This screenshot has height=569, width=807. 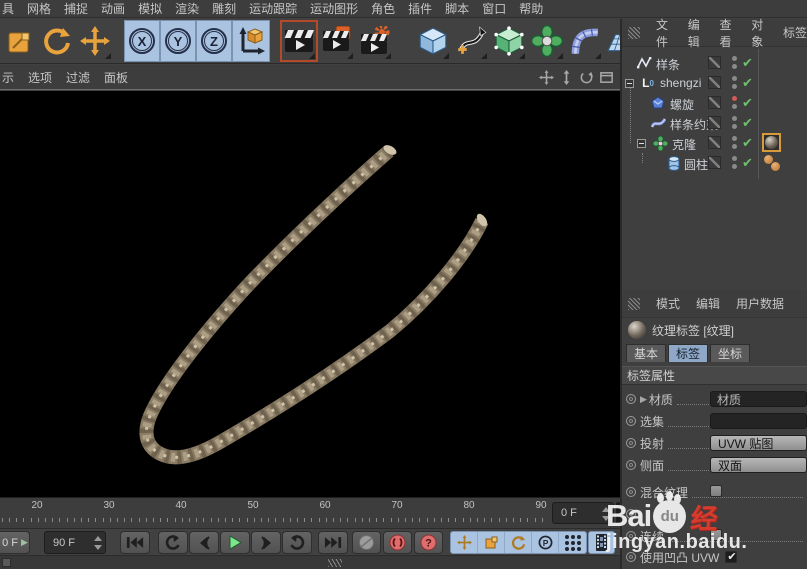 What do you see at coordinates (758, 443) in the screenshot?
I see `projection-dropdown: UVW 贴图` at bounding box center [758, 443].